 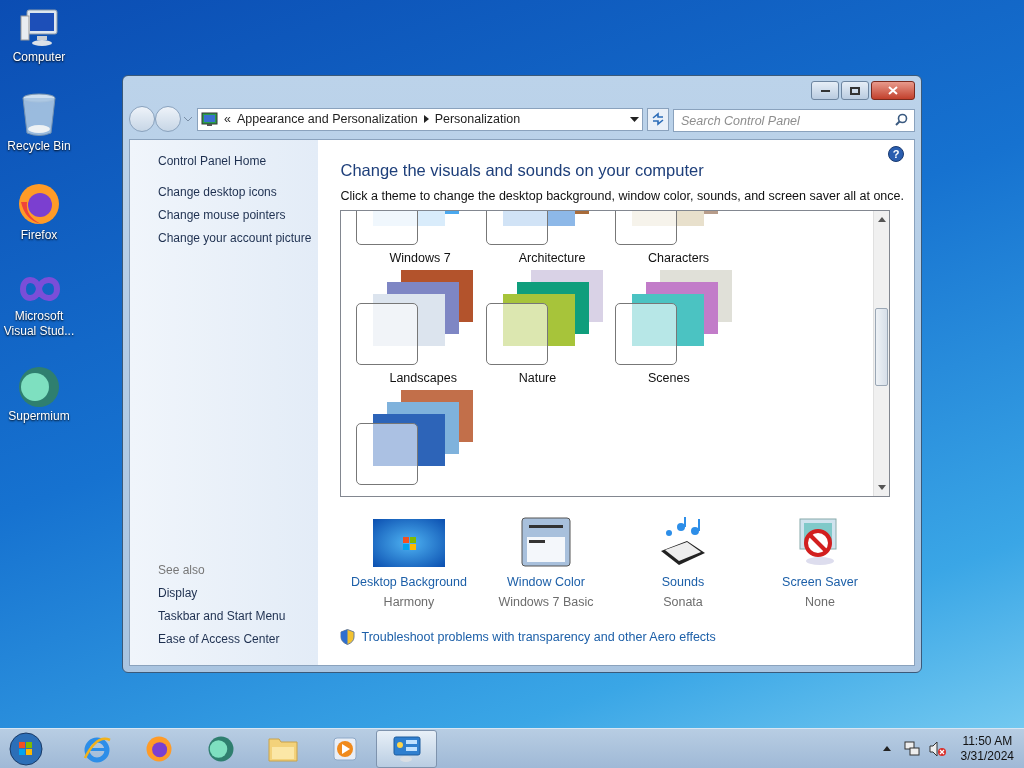 I want to click on taskbar-button, so click(x=406, y=748).